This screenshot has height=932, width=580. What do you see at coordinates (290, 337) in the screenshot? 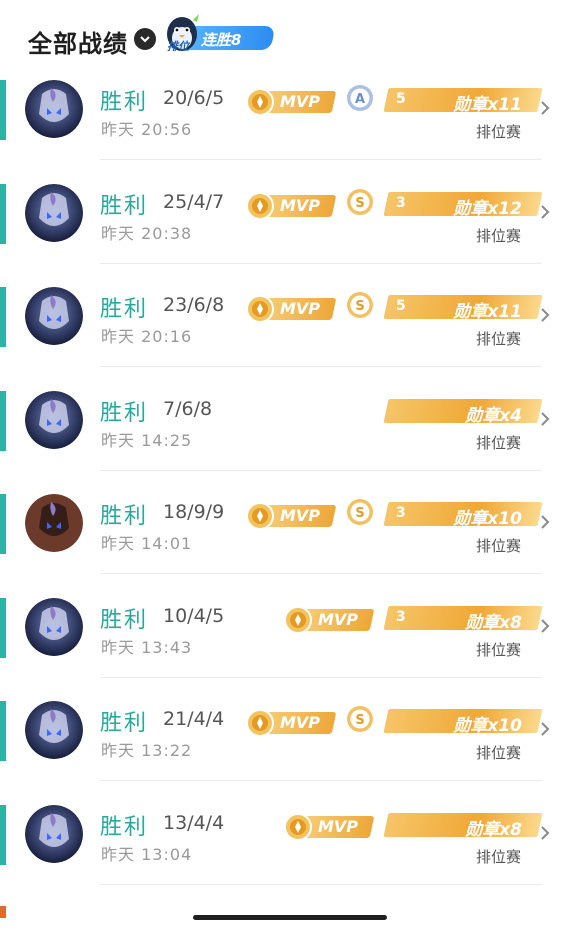
I see `match-row: 胜利 23/6/8 昨天 20:16 MVP S 5 勋章x11 排位赛` at bounding box center [290, 337].